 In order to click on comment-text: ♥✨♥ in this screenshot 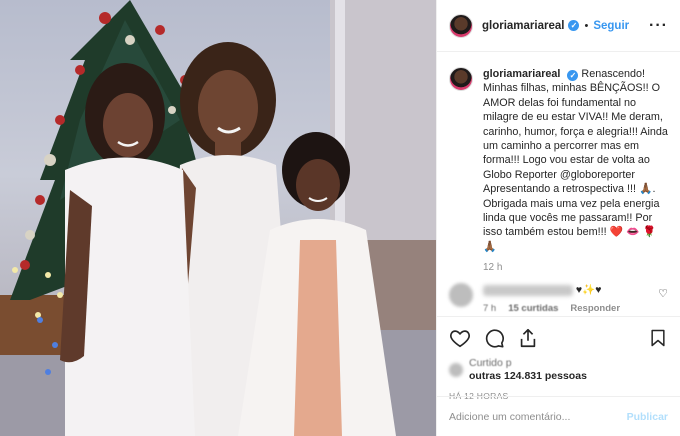, I will do `click(588, 290)`.